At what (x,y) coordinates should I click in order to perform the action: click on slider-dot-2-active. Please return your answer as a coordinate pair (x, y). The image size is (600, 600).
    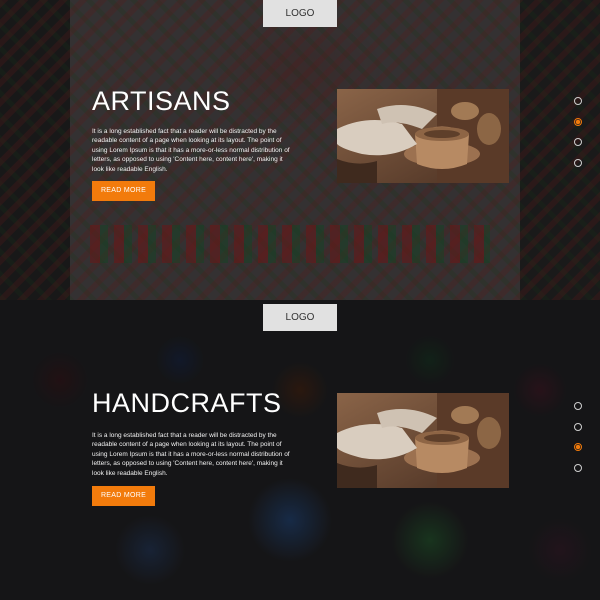
    Looking at the image, I should click on (578, 121).